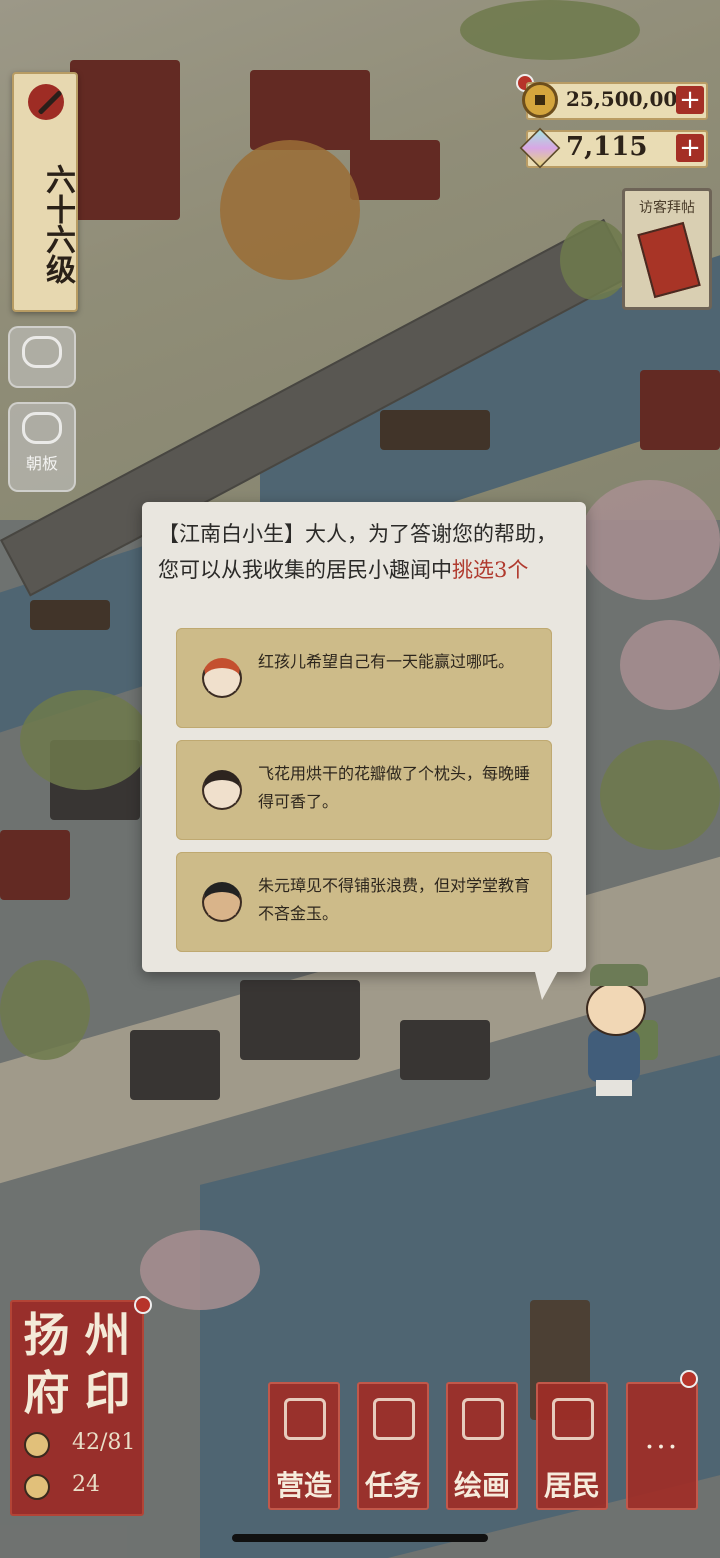 This screenshot has width=720, height=1558. Describe the element at coordinates (222, 678) in the screenshot. I see `red-haired-boy-avatar` at that location.